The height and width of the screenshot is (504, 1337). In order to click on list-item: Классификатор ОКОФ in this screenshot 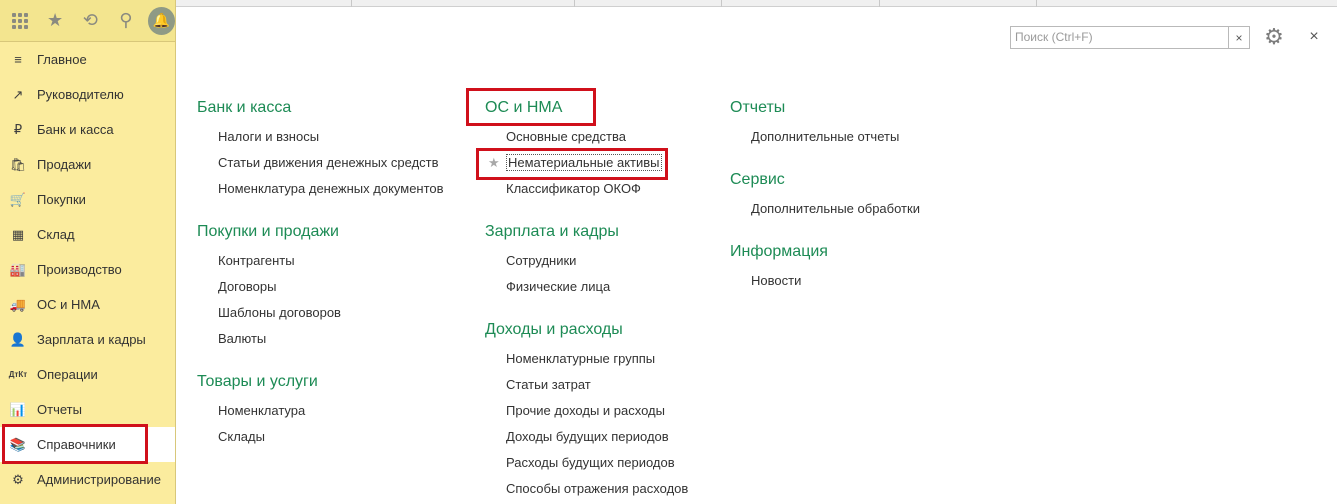, I will do `click(597, 189)`.